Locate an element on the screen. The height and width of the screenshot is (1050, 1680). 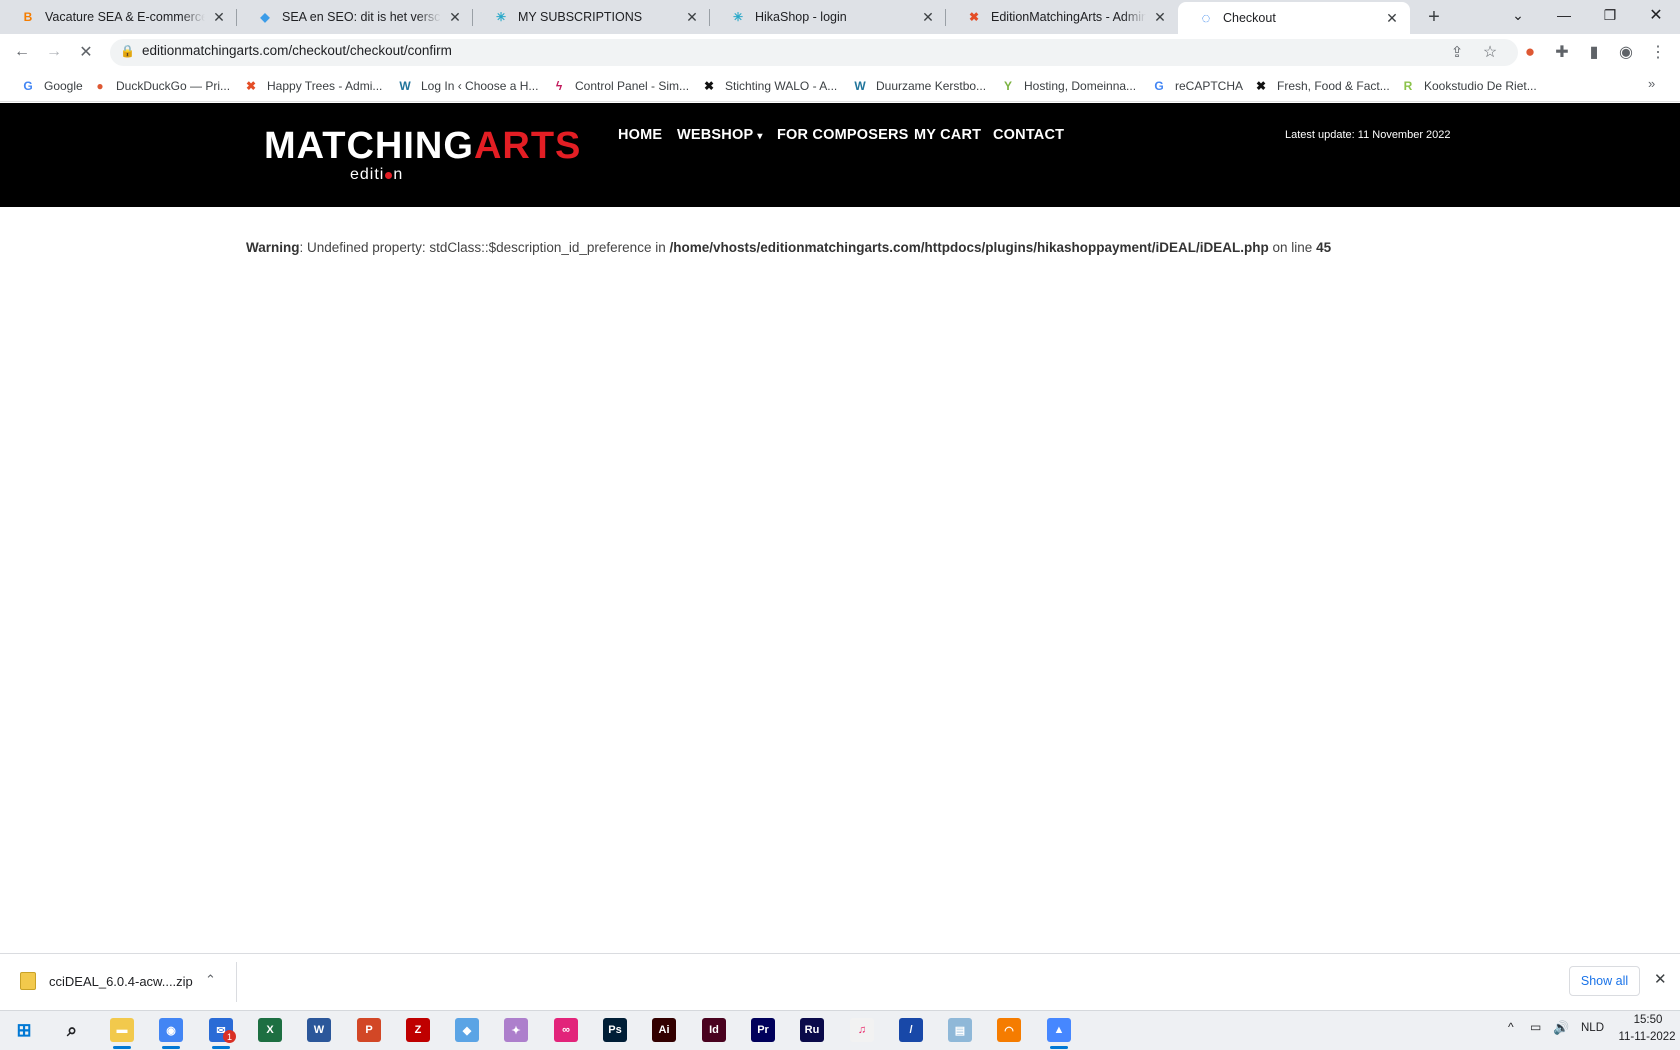
tab-sea-seo: ◆ SEA en SEO: dit is het verschil (e ✕ is located at coordinates (355, 17).